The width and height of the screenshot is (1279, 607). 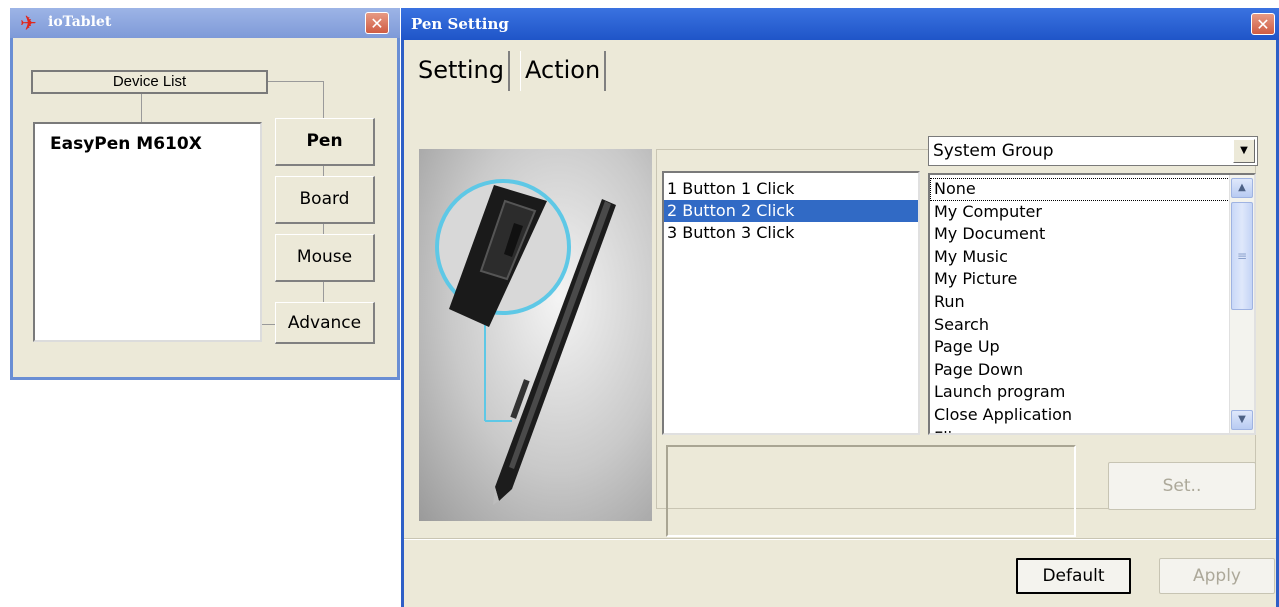 I want to click on device-listbox: EasyPen M610X, so click(x=147, y=232).